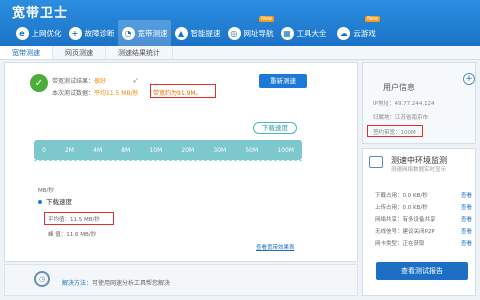 The height and width of the screenshot is (300, 480). Describe the element at coordinates (275, 128) in the screenshot. I see `speed-tag: 下载速度` at that location.